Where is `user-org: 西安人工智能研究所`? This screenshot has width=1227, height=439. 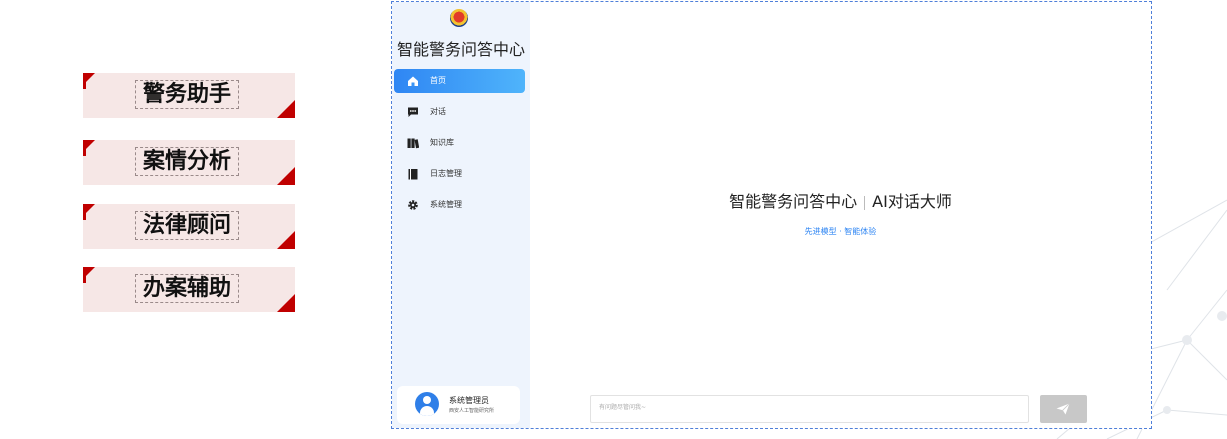
user-org: 西安人工智能研究所 is located at coordinates (472, 411).